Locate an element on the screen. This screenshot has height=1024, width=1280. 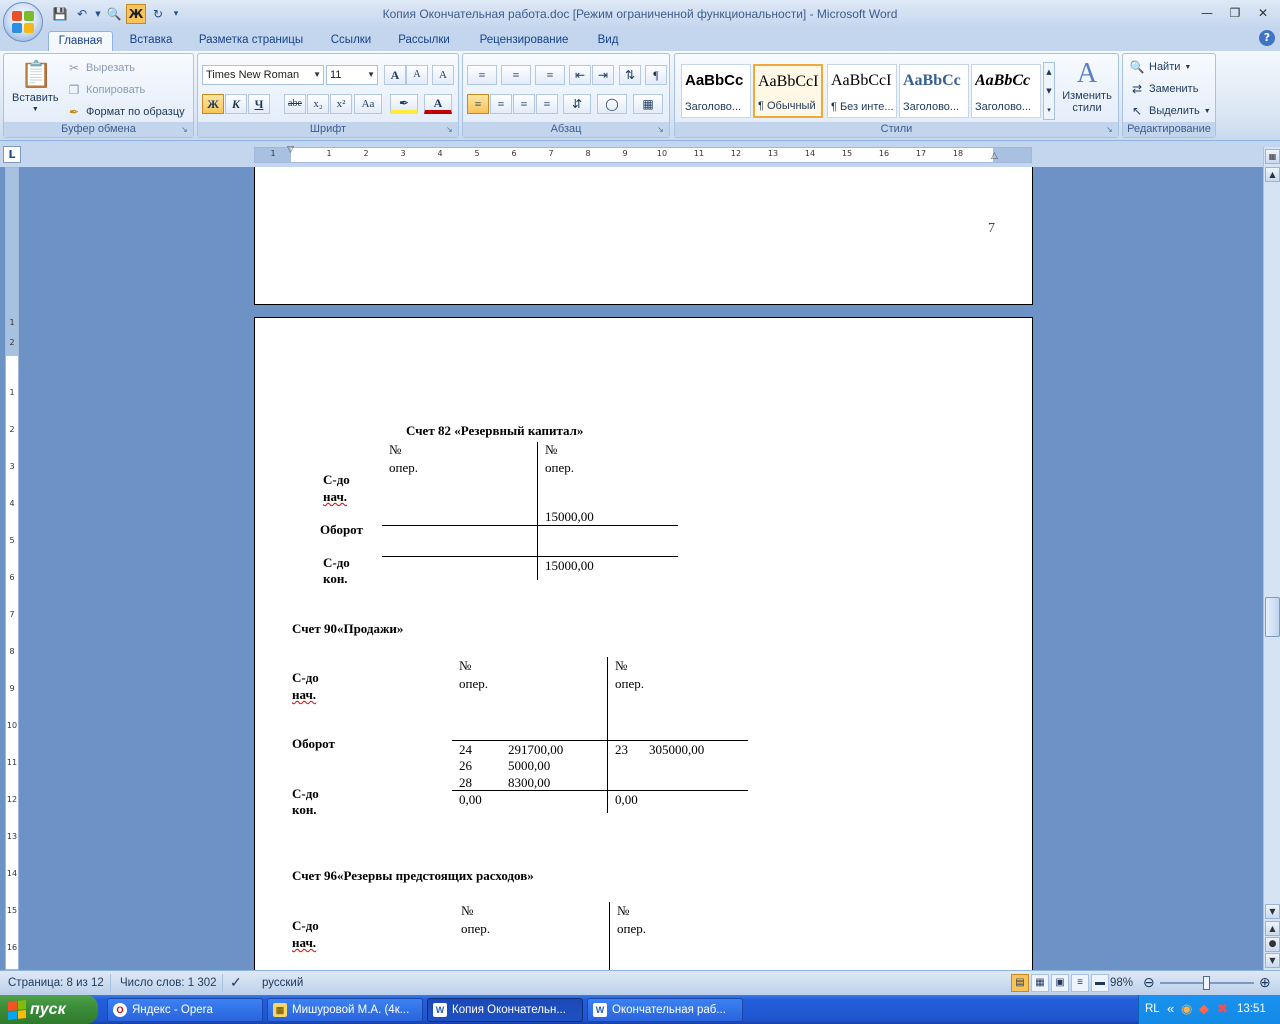
scroll-up-icon: ▲ is located at coordinates (1272, 174).